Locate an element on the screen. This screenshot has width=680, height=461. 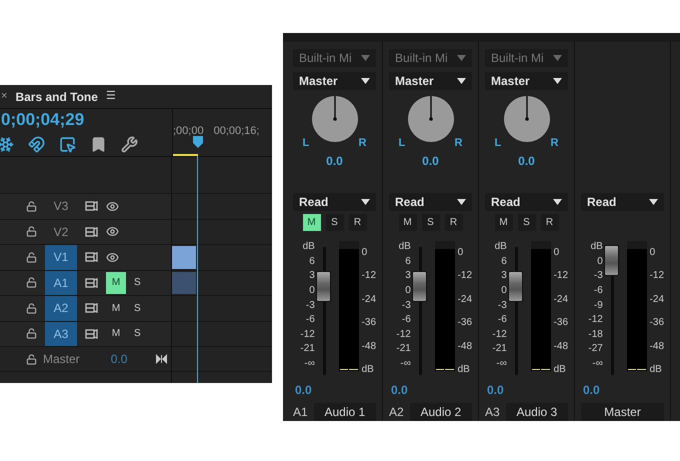
track-name-field: Master is located at coordinates (622, 412).